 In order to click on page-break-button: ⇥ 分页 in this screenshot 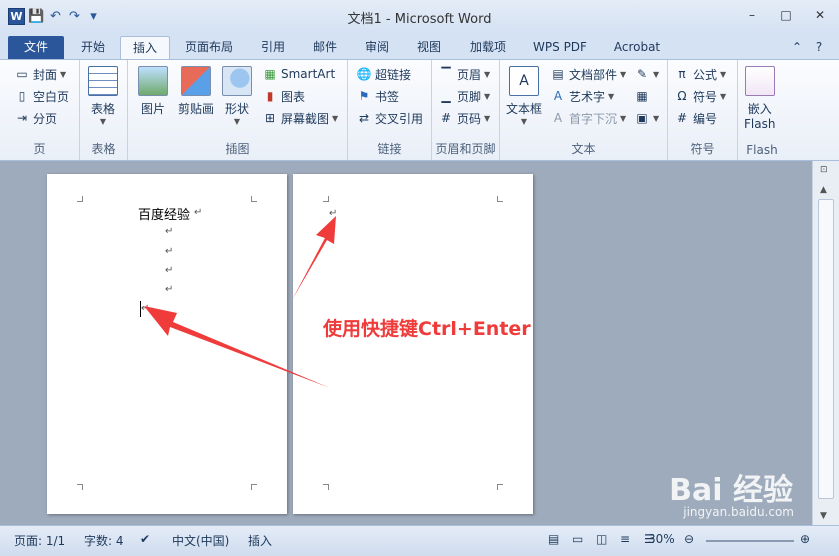, I will do `click(35, 118)`.